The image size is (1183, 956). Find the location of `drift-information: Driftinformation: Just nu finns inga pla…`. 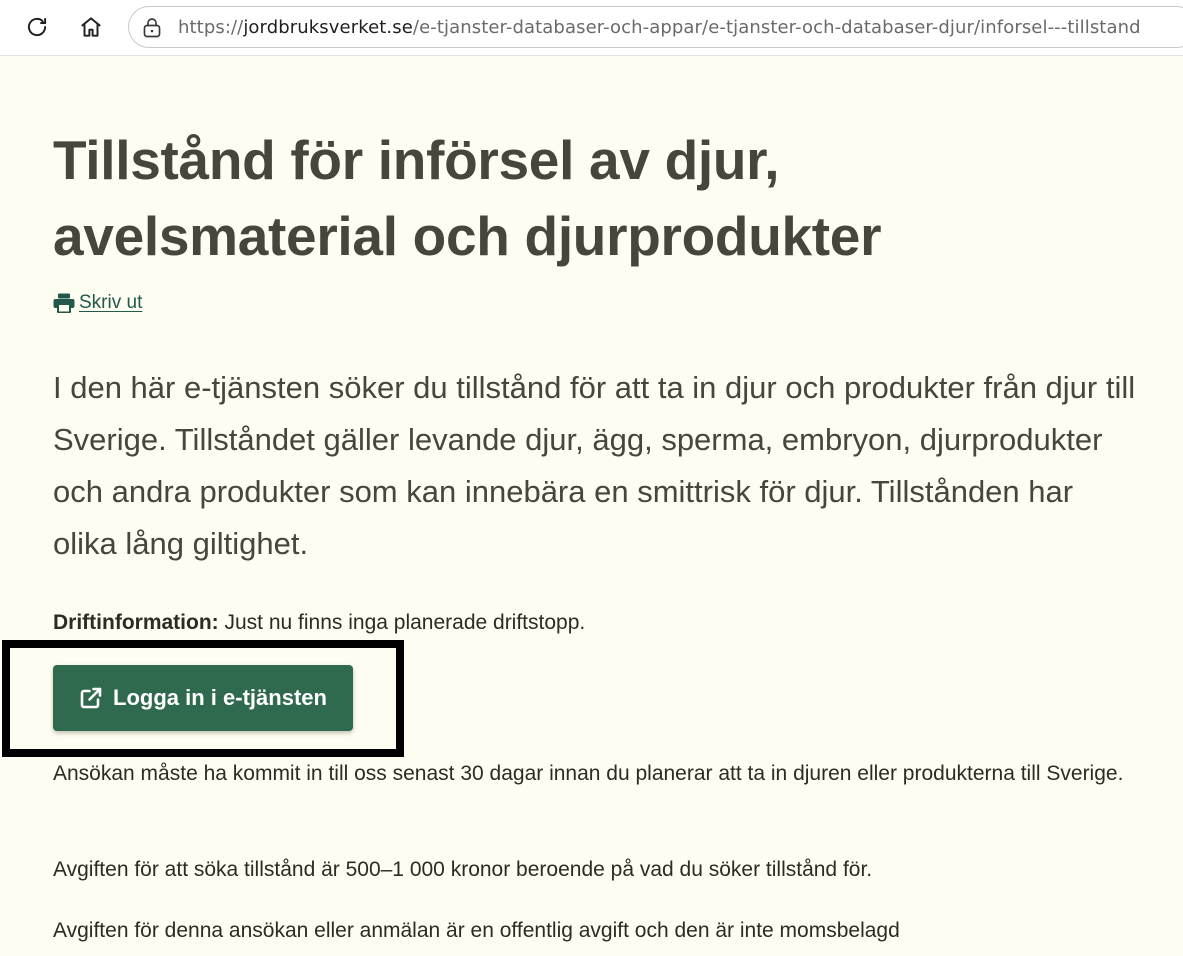

drift-information: Driftinformation: Just nu finns inga pla… is located at coordinates (319, 623).